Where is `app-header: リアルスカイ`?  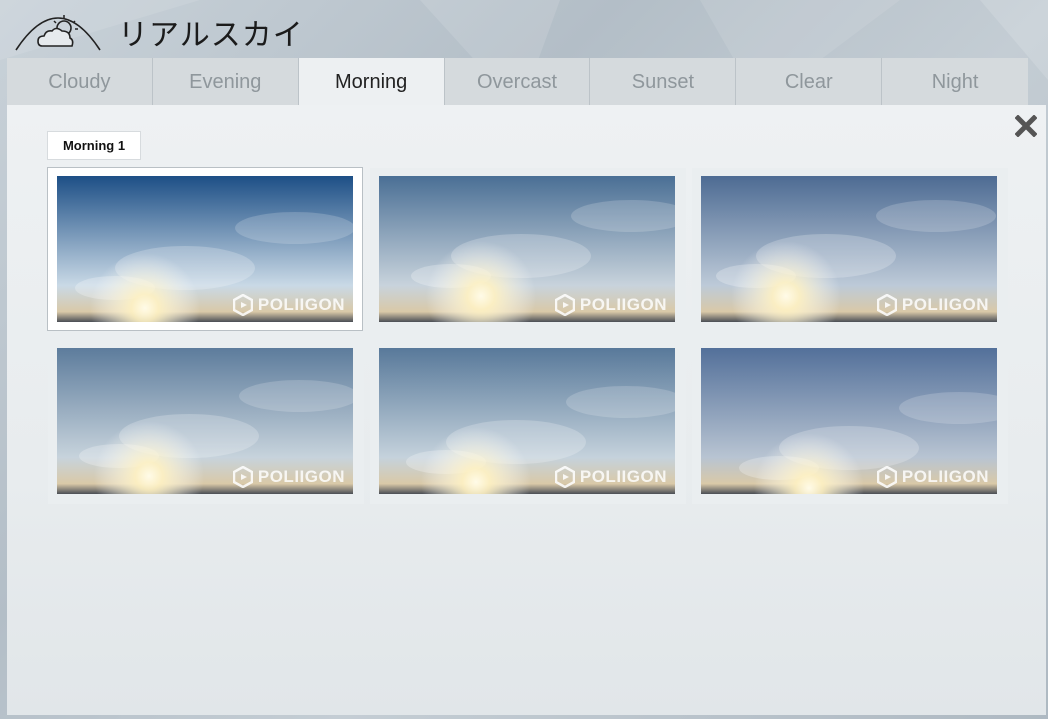
app-header: リアルスカイ is located at coordinates (524, 29).